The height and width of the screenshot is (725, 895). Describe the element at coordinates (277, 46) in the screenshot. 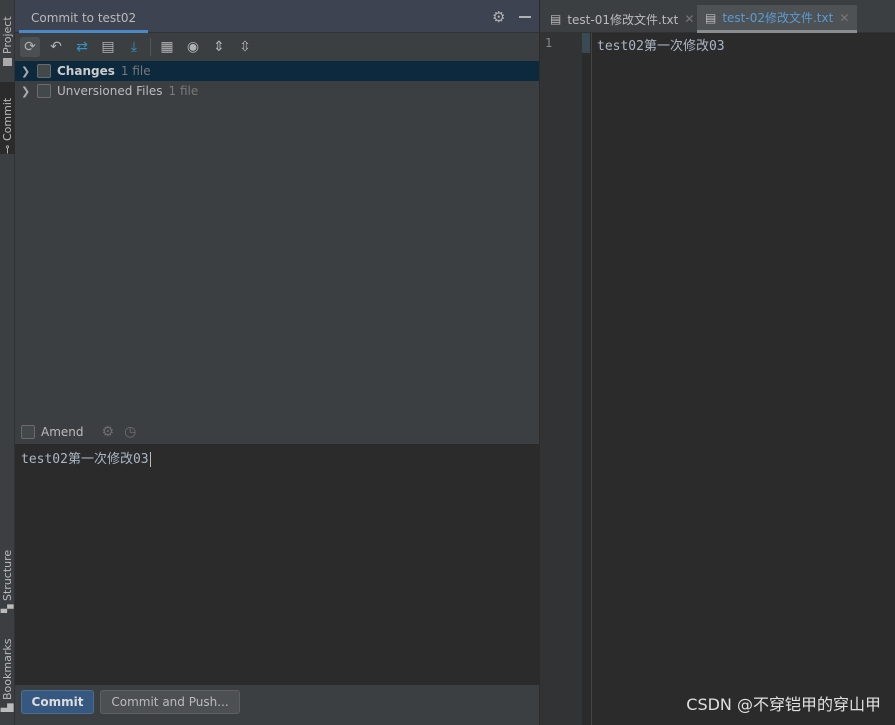

I see `toolbar: ⟳ ↶ ⇄ ▤ ⤓ ▦ ◉ ⇕ ⇳` at that location.